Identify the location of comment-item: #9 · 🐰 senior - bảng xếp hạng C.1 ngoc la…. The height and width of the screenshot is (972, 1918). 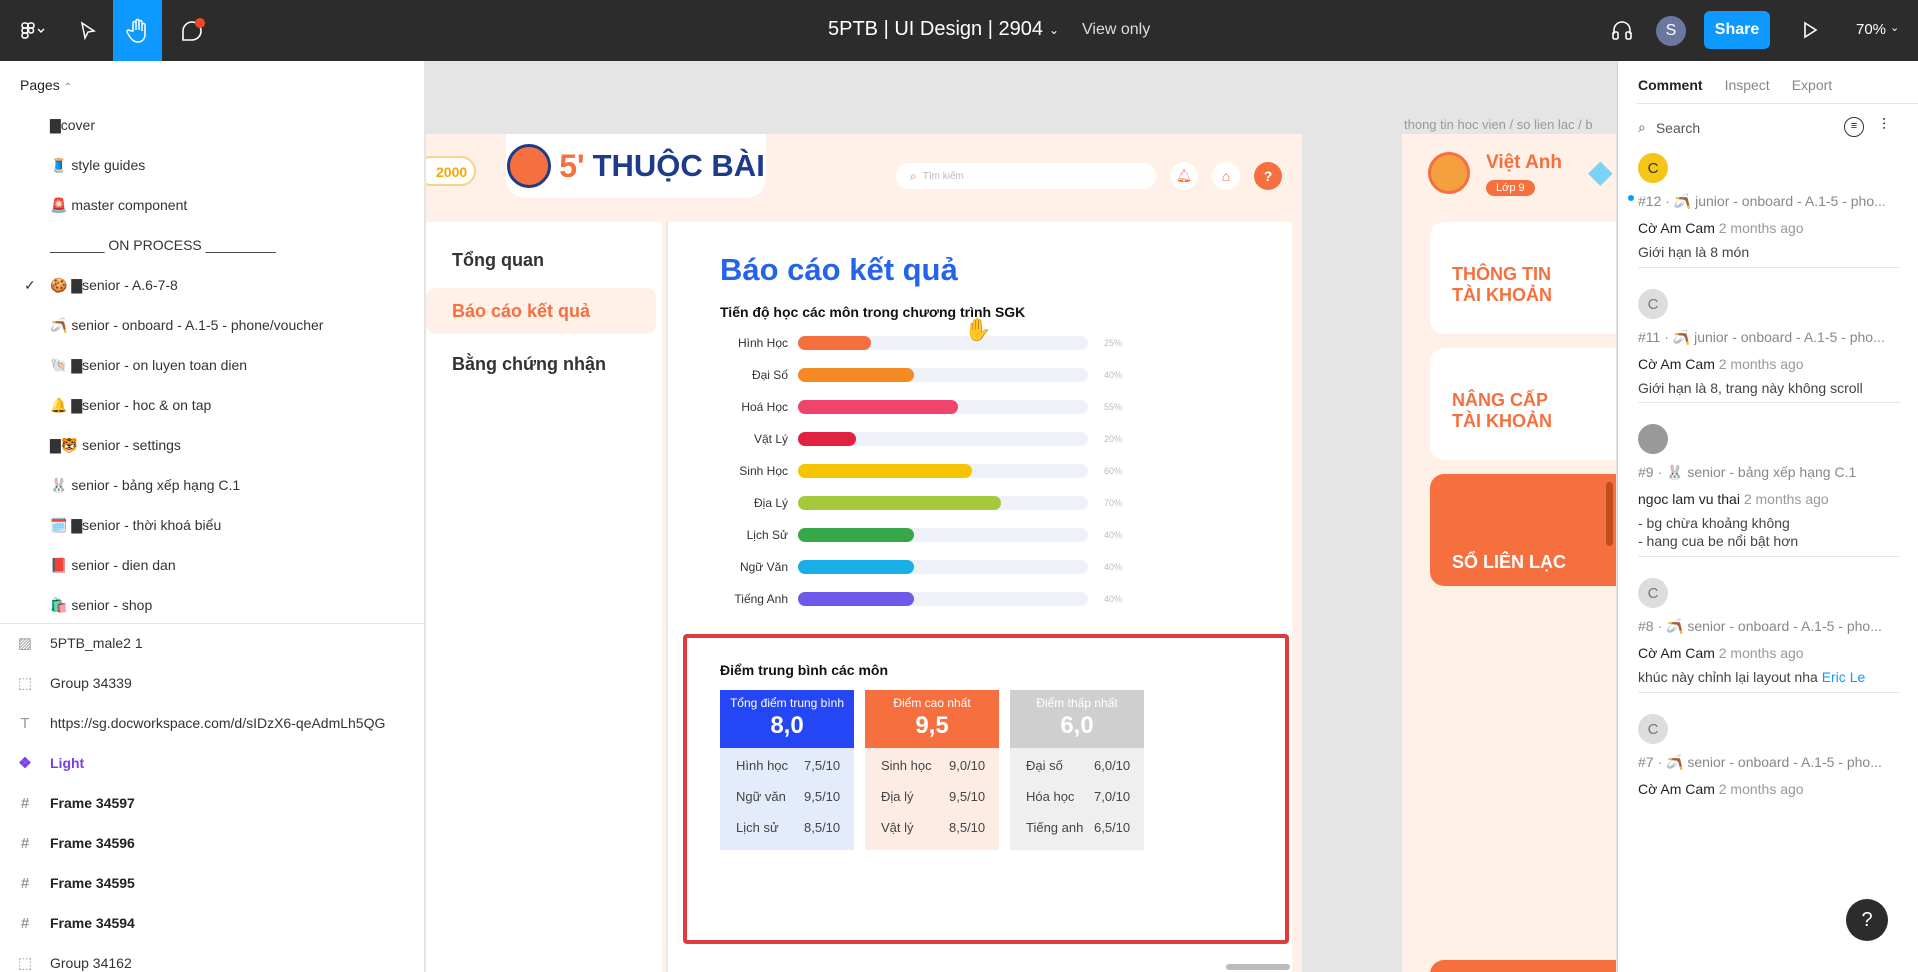
(1769, 490).